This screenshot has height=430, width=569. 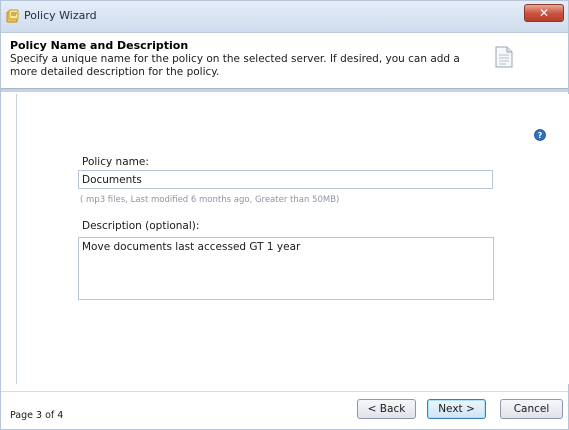 I want to click on page-indicator: Page 3 of 4, so click(x=37, y=415).